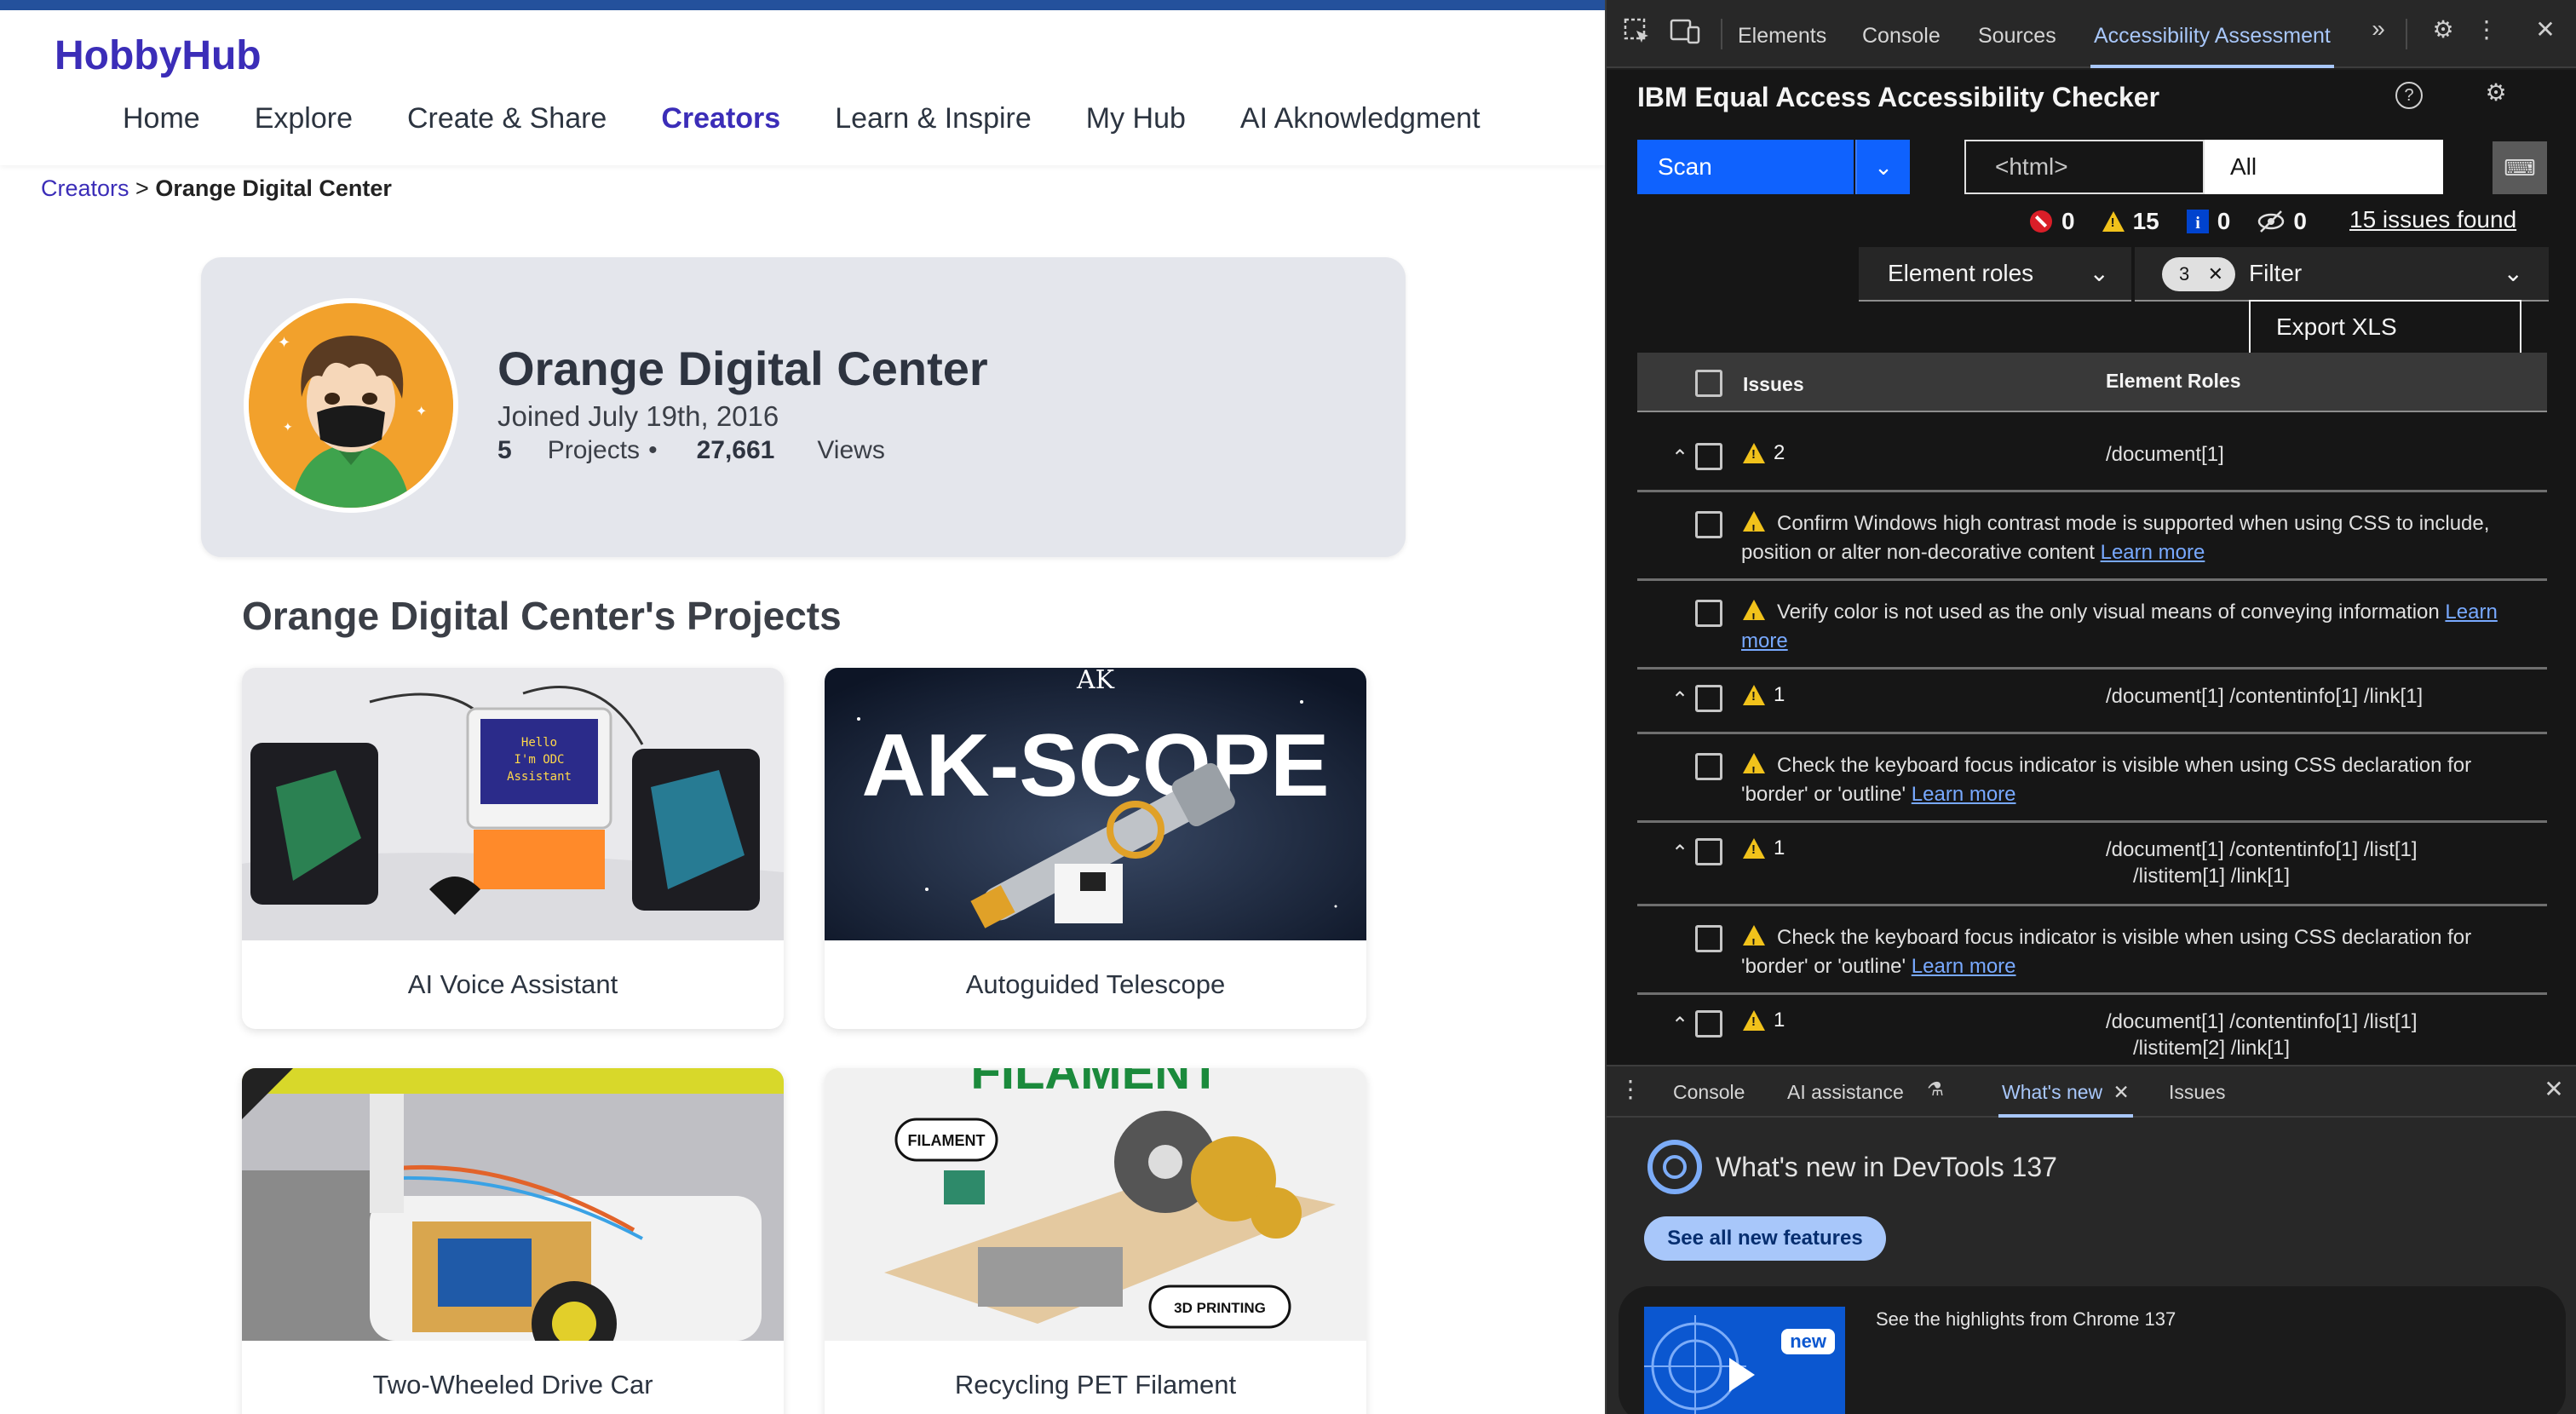 The height and width of the screenshot is (1414, 2576). Describe the element at coordinates (720, 118) in the screenshot. I see `nav-creators: Creators` at that location.